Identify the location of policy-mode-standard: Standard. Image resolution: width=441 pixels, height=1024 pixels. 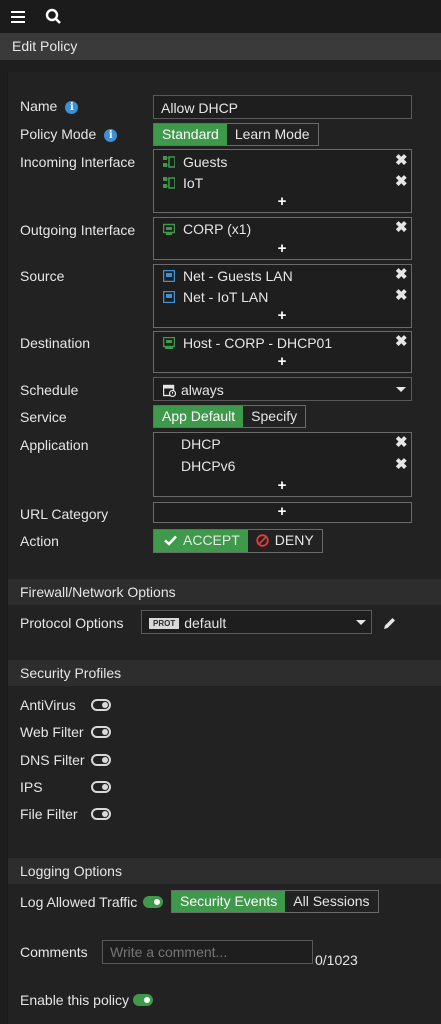
(190, 134).